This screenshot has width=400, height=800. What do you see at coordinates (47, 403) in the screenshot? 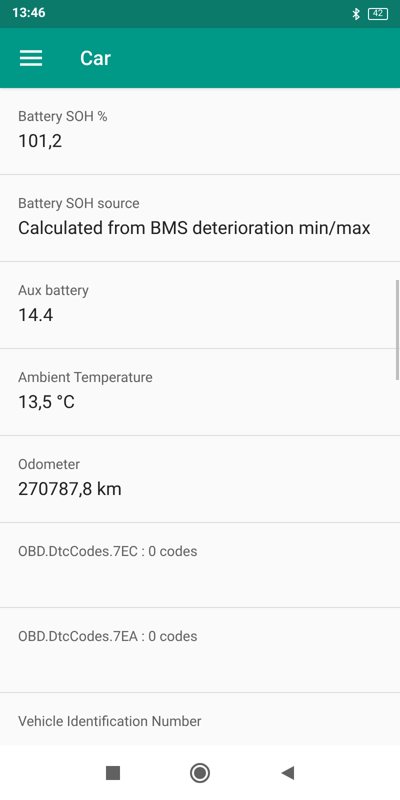
I see `item-value: 13,5 °C` at bounding box center [47, 403].